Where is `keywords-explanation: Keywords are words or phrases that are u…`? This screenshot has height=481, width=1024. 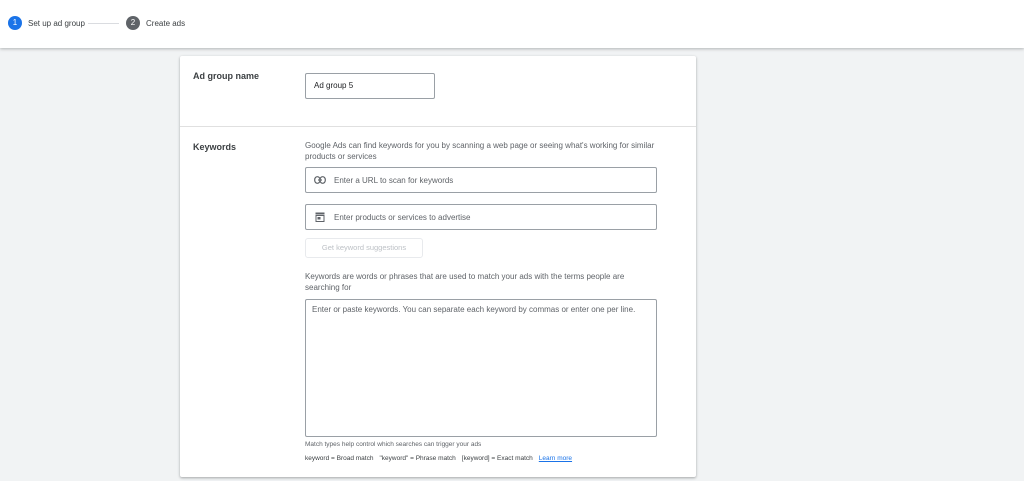 keywords-explanation: Keywords are words or phrases that are u… is located at coordinates (465, 282).